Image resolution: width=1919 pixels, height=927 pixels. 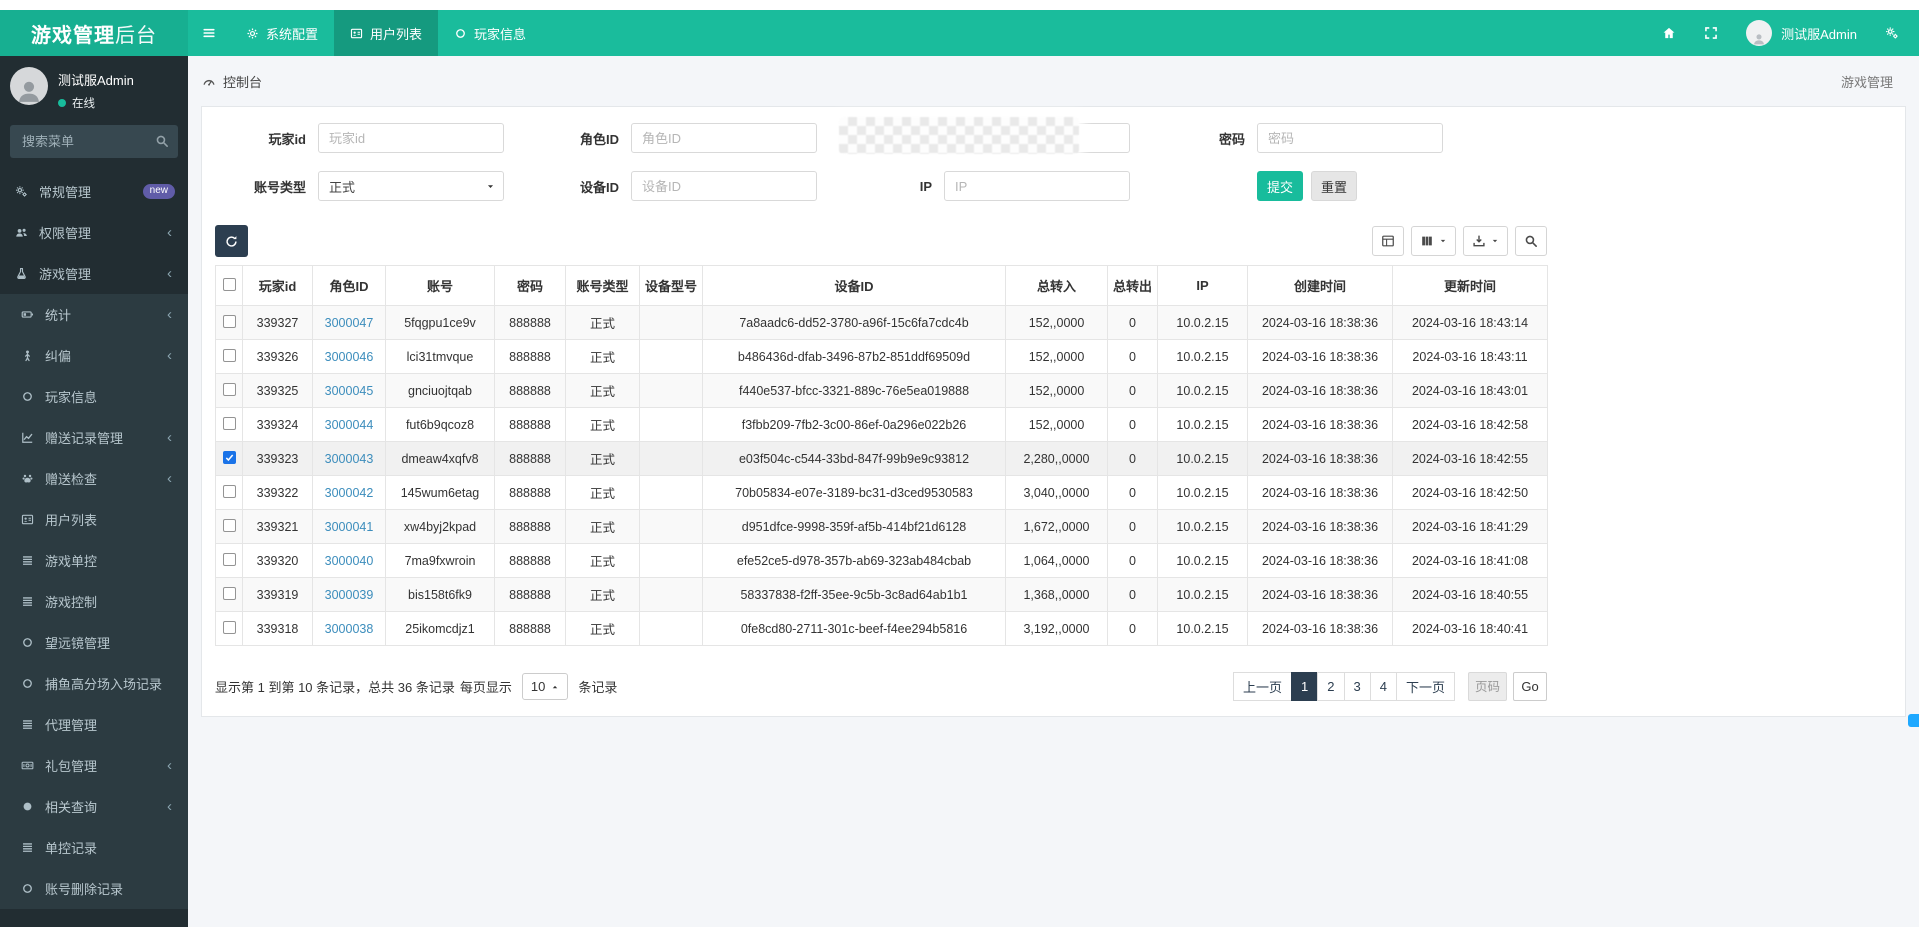 What do you see at coordinates (485, 687) in the screenshot?
I see `per-page-prefix: 每页显示` at bounding box center [485, 687].